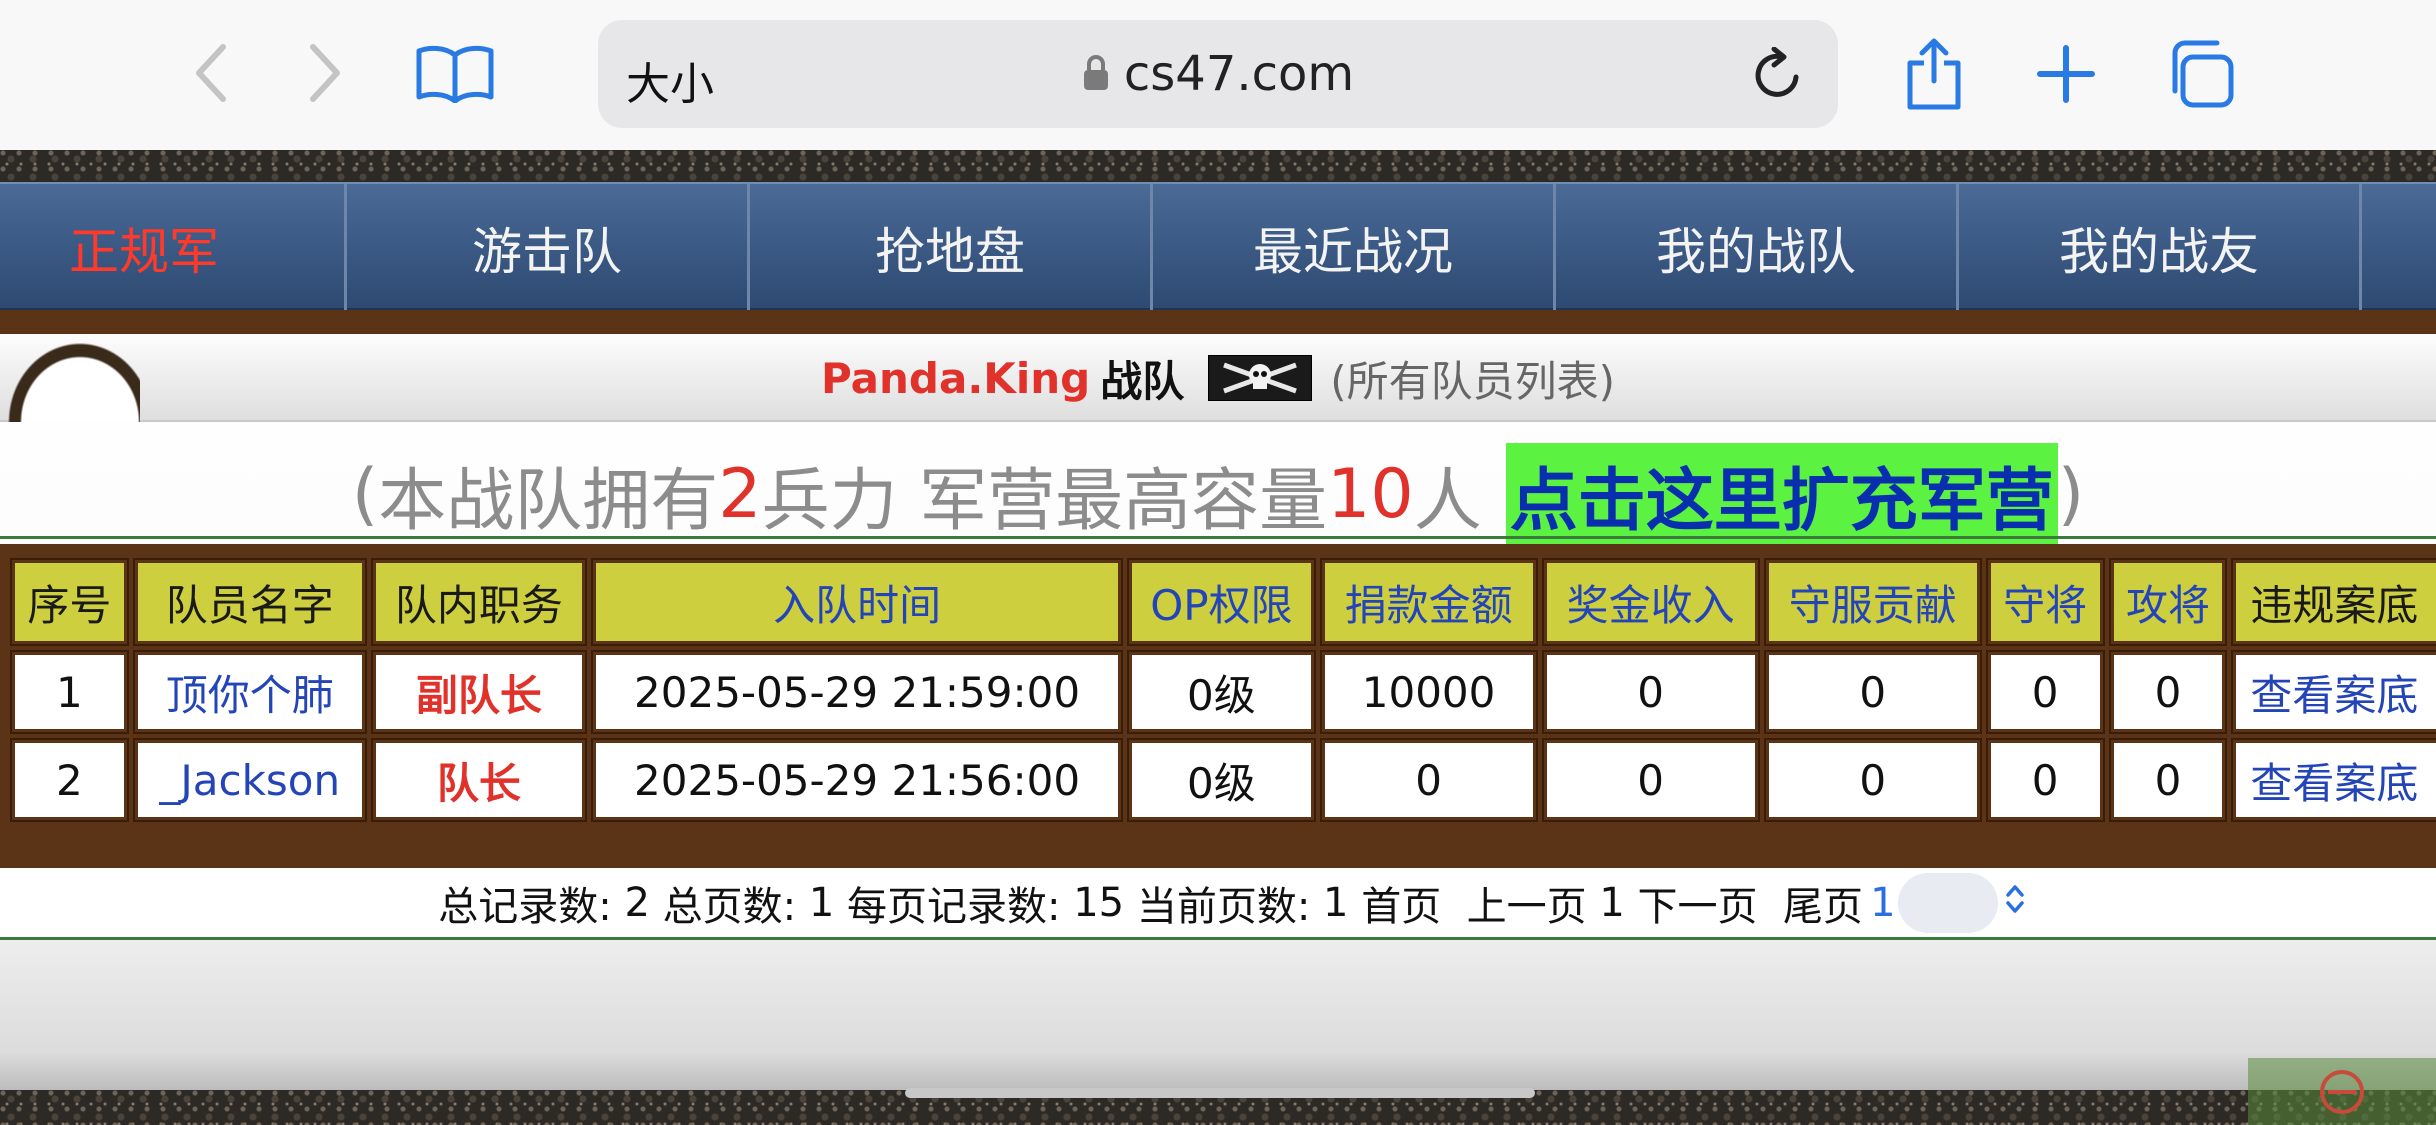 Image resolution: width=2436 pixels, height=1125 pixels. Describe the element at coordinates (531, 906) in the screenshot. I see `total-records-label: 总记录数:` at that location.